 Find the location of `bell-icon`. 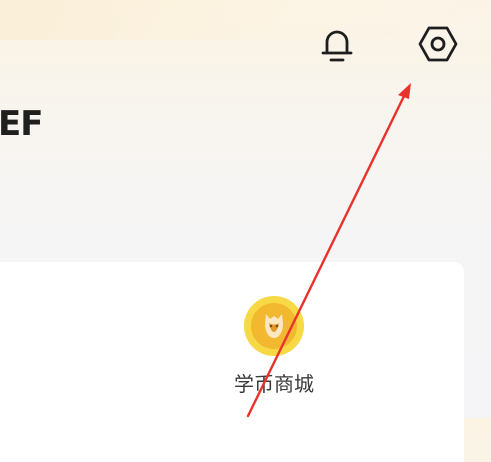

bell-icon is located at coordinates (337, 46).